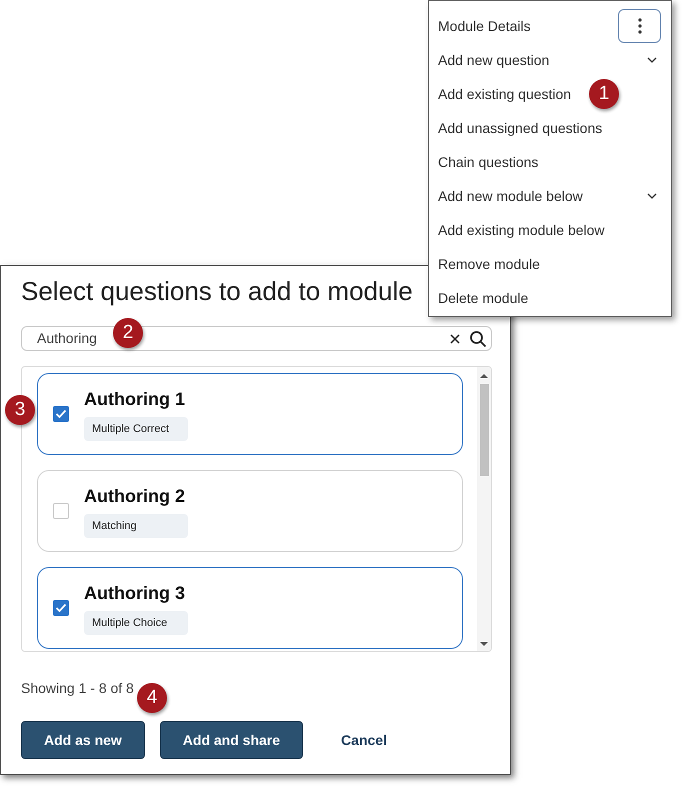  What do you see at coordinates (510, 196) in the screenshot?
I see `menu-item: Add new module below` at bounding box center [510, 196].